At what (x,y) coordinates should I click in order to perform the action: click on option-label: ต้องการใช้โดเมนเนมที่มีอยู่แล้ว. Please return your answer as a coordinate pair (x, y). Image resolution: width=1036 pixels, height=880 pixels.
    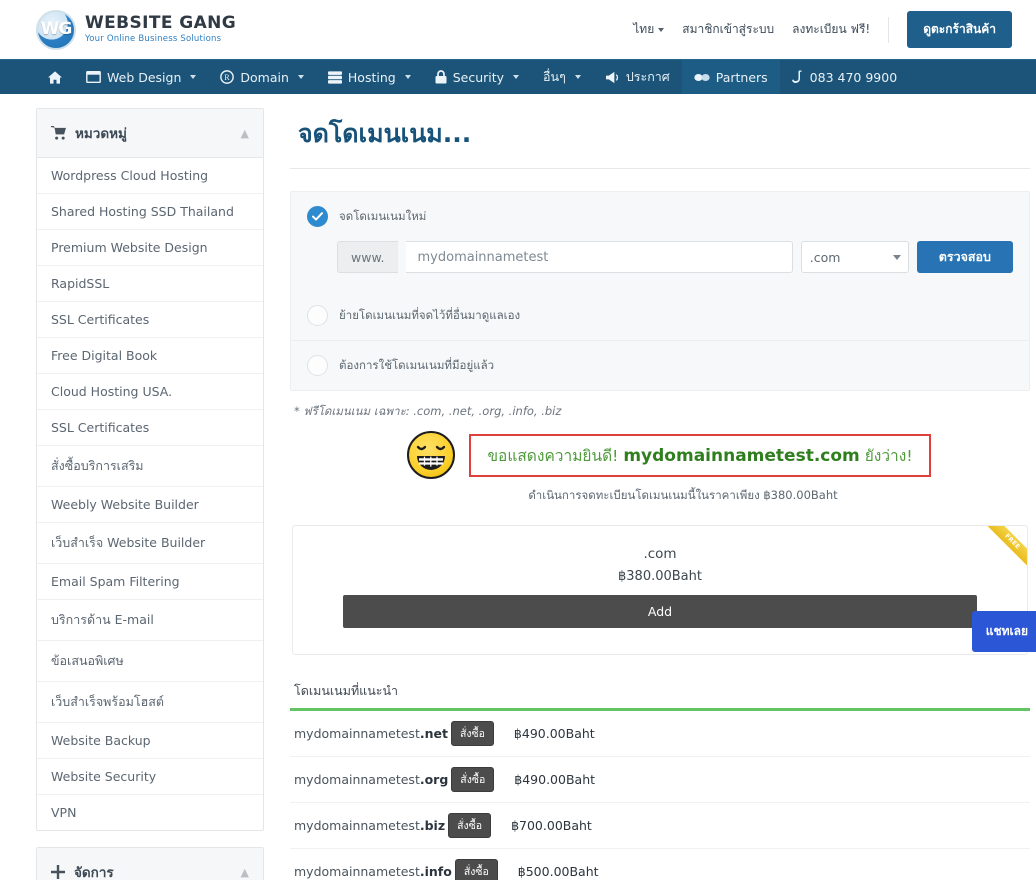
    Looking at the image, I should click on (417, 364).